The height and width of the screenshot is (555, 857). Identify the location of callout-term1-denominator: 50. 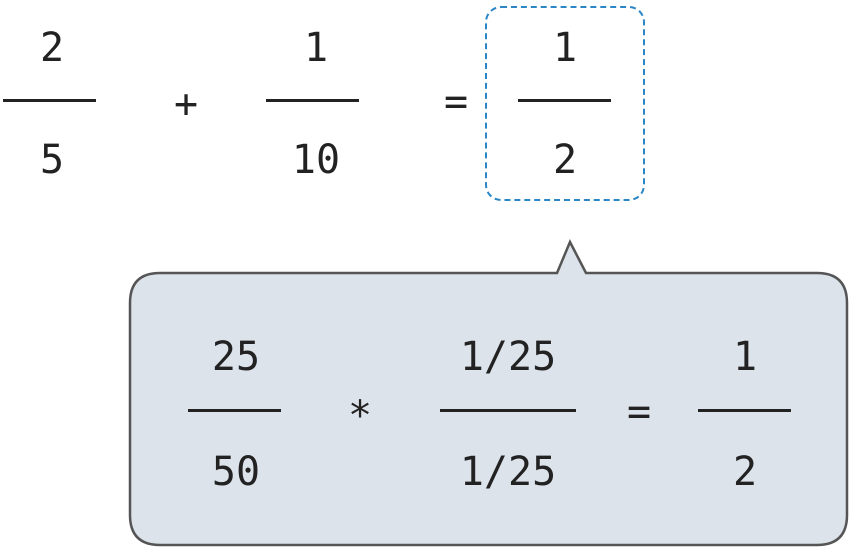
(236, 472).